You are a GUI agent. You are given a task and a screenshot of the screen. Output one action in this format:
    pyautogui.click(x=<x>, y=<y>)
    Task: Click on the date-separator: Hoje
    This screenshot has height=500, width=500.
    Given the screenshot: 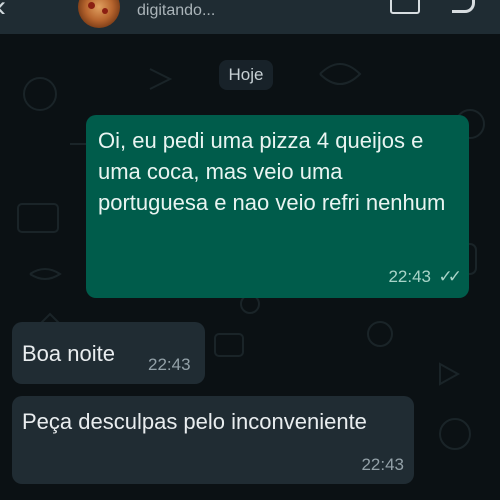 What is the action you would take?
    pyautogui.click(x=246, y=75)
    